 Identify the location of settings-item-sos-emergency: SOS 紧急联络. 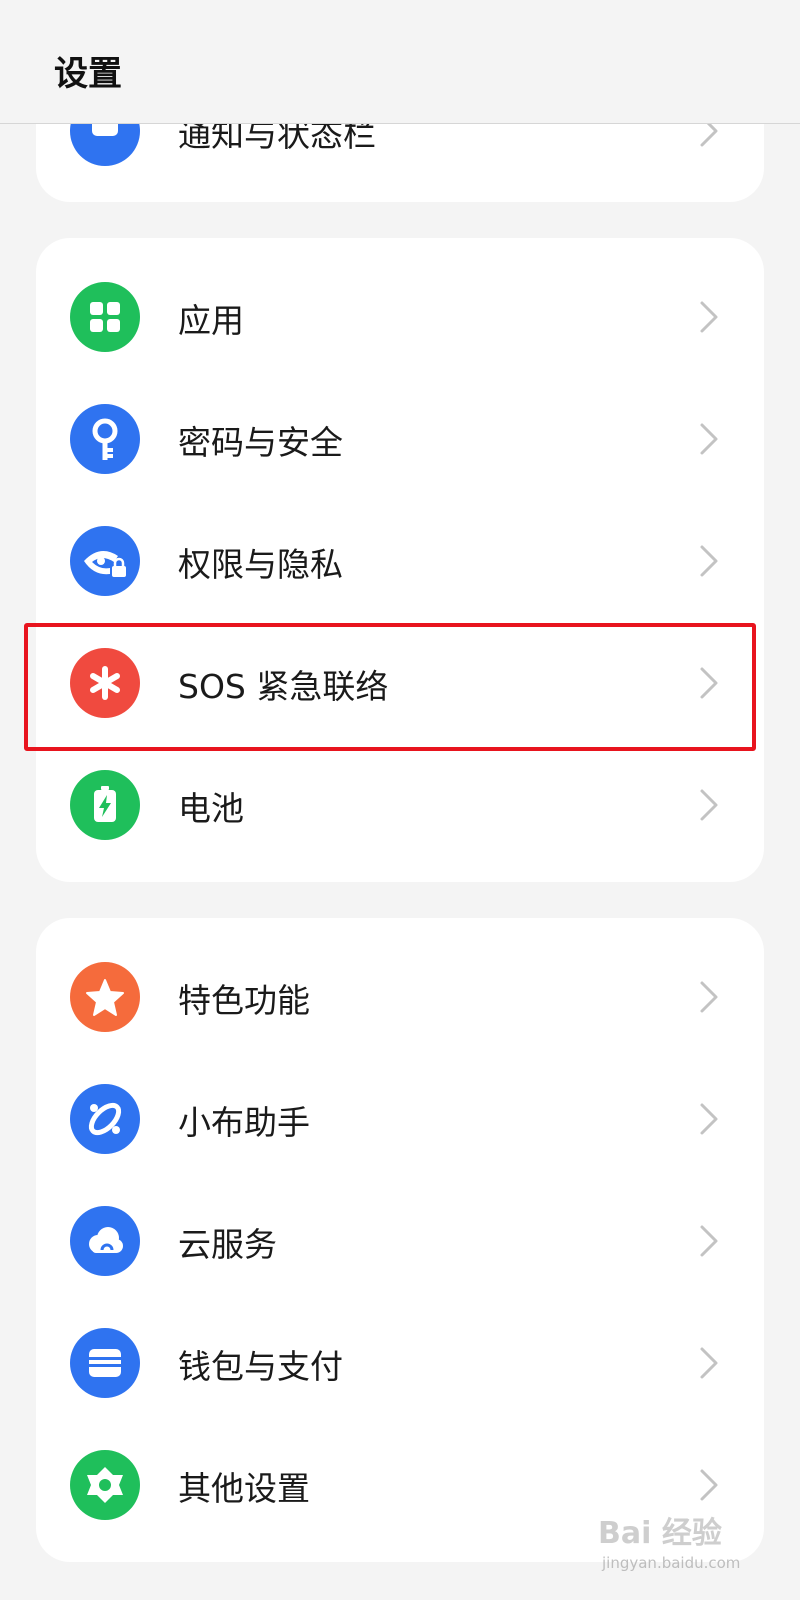
(400, 683).